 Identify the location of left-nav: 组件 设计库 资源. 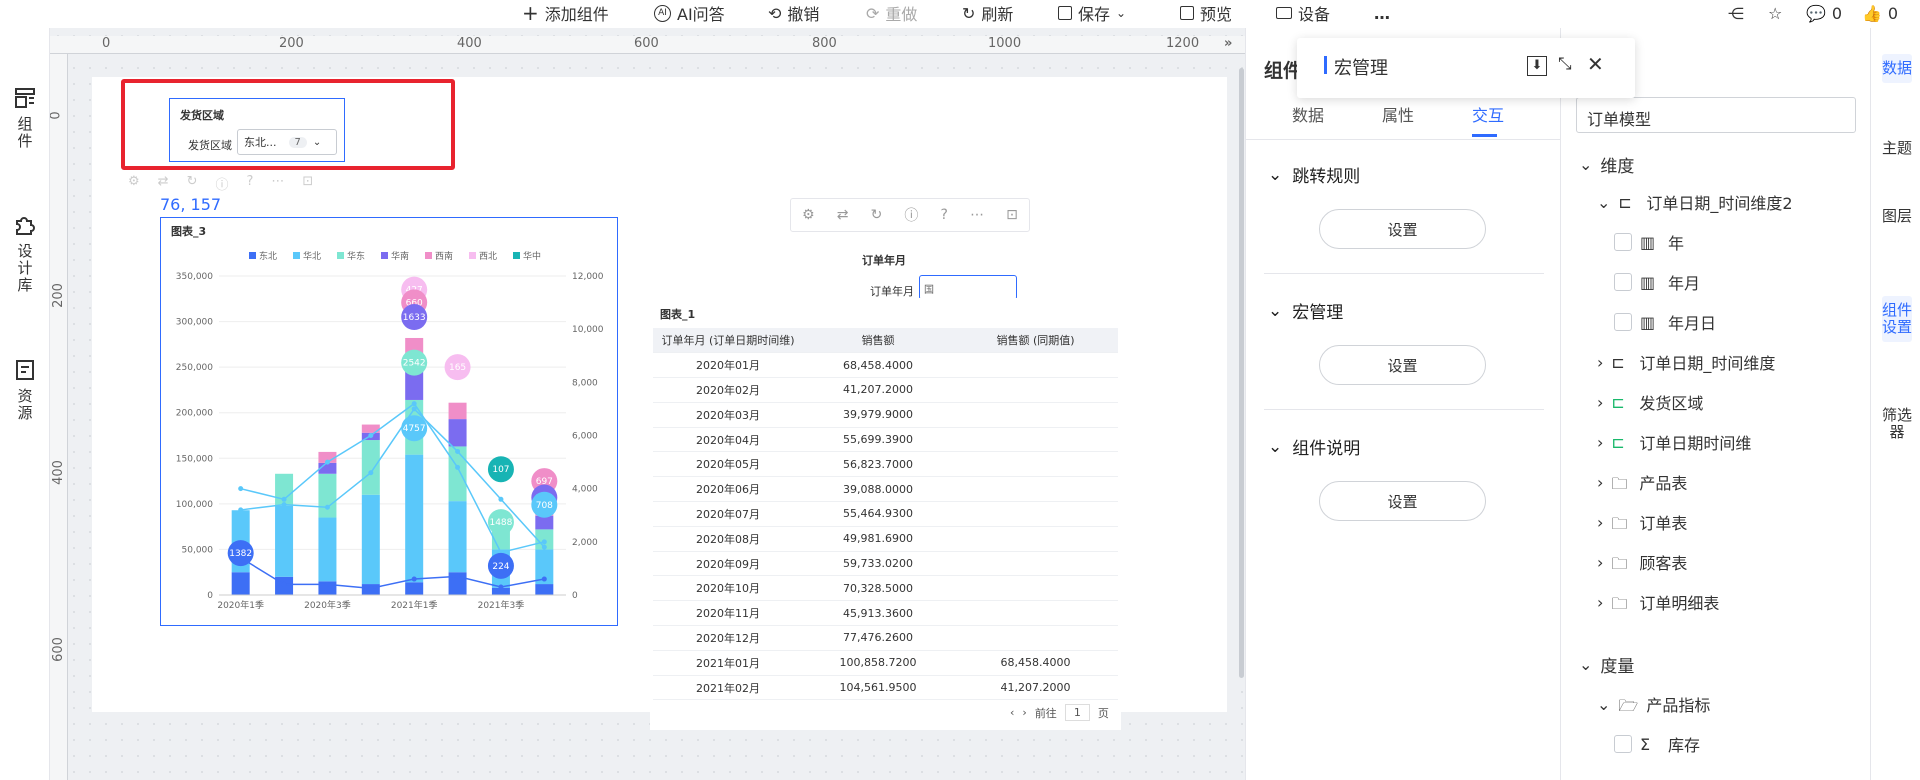
(25, 404).